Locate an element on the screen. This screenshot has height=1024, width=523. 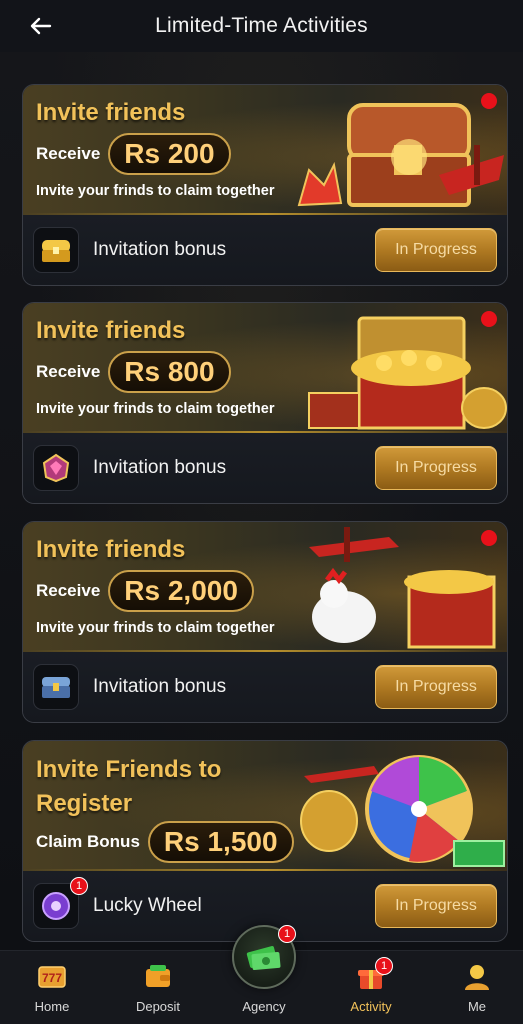
nav-deposit: Deposit is located at coordinates (158, 987).